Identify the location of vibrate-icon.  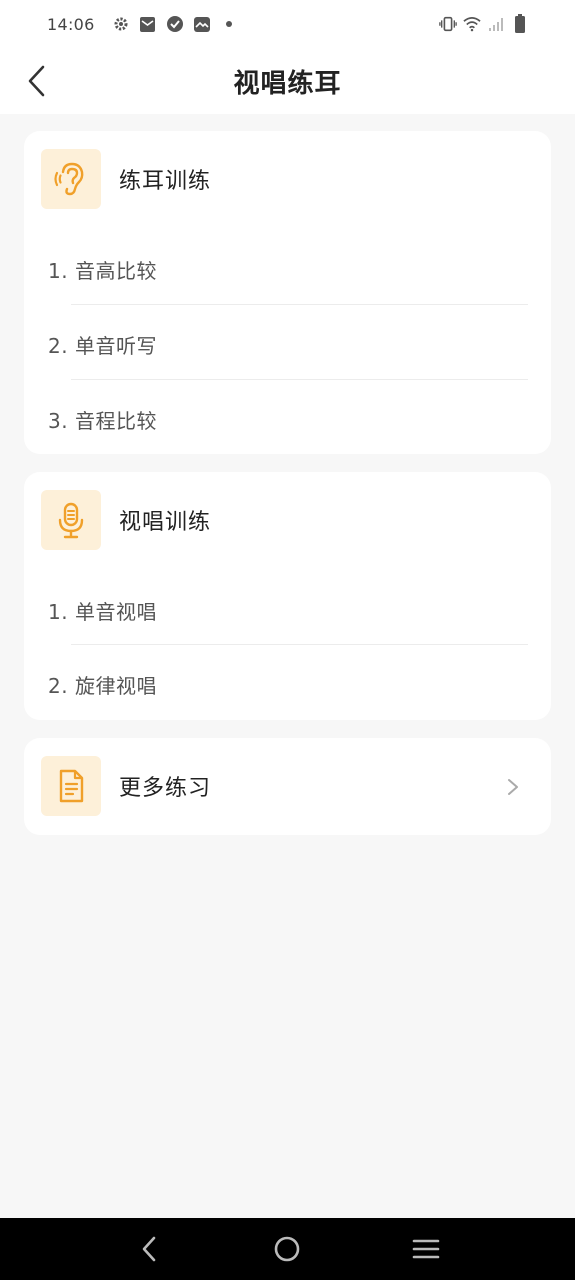
(448, 24).